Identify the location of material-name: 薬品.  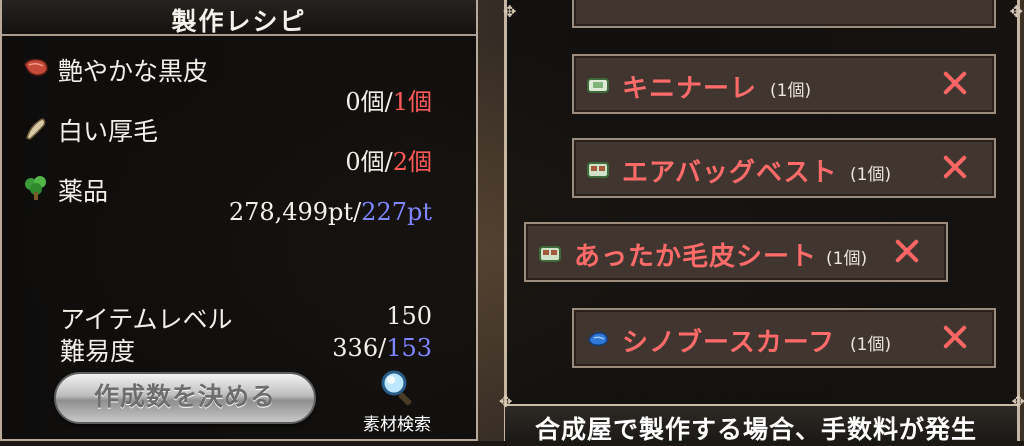
(83, 191).